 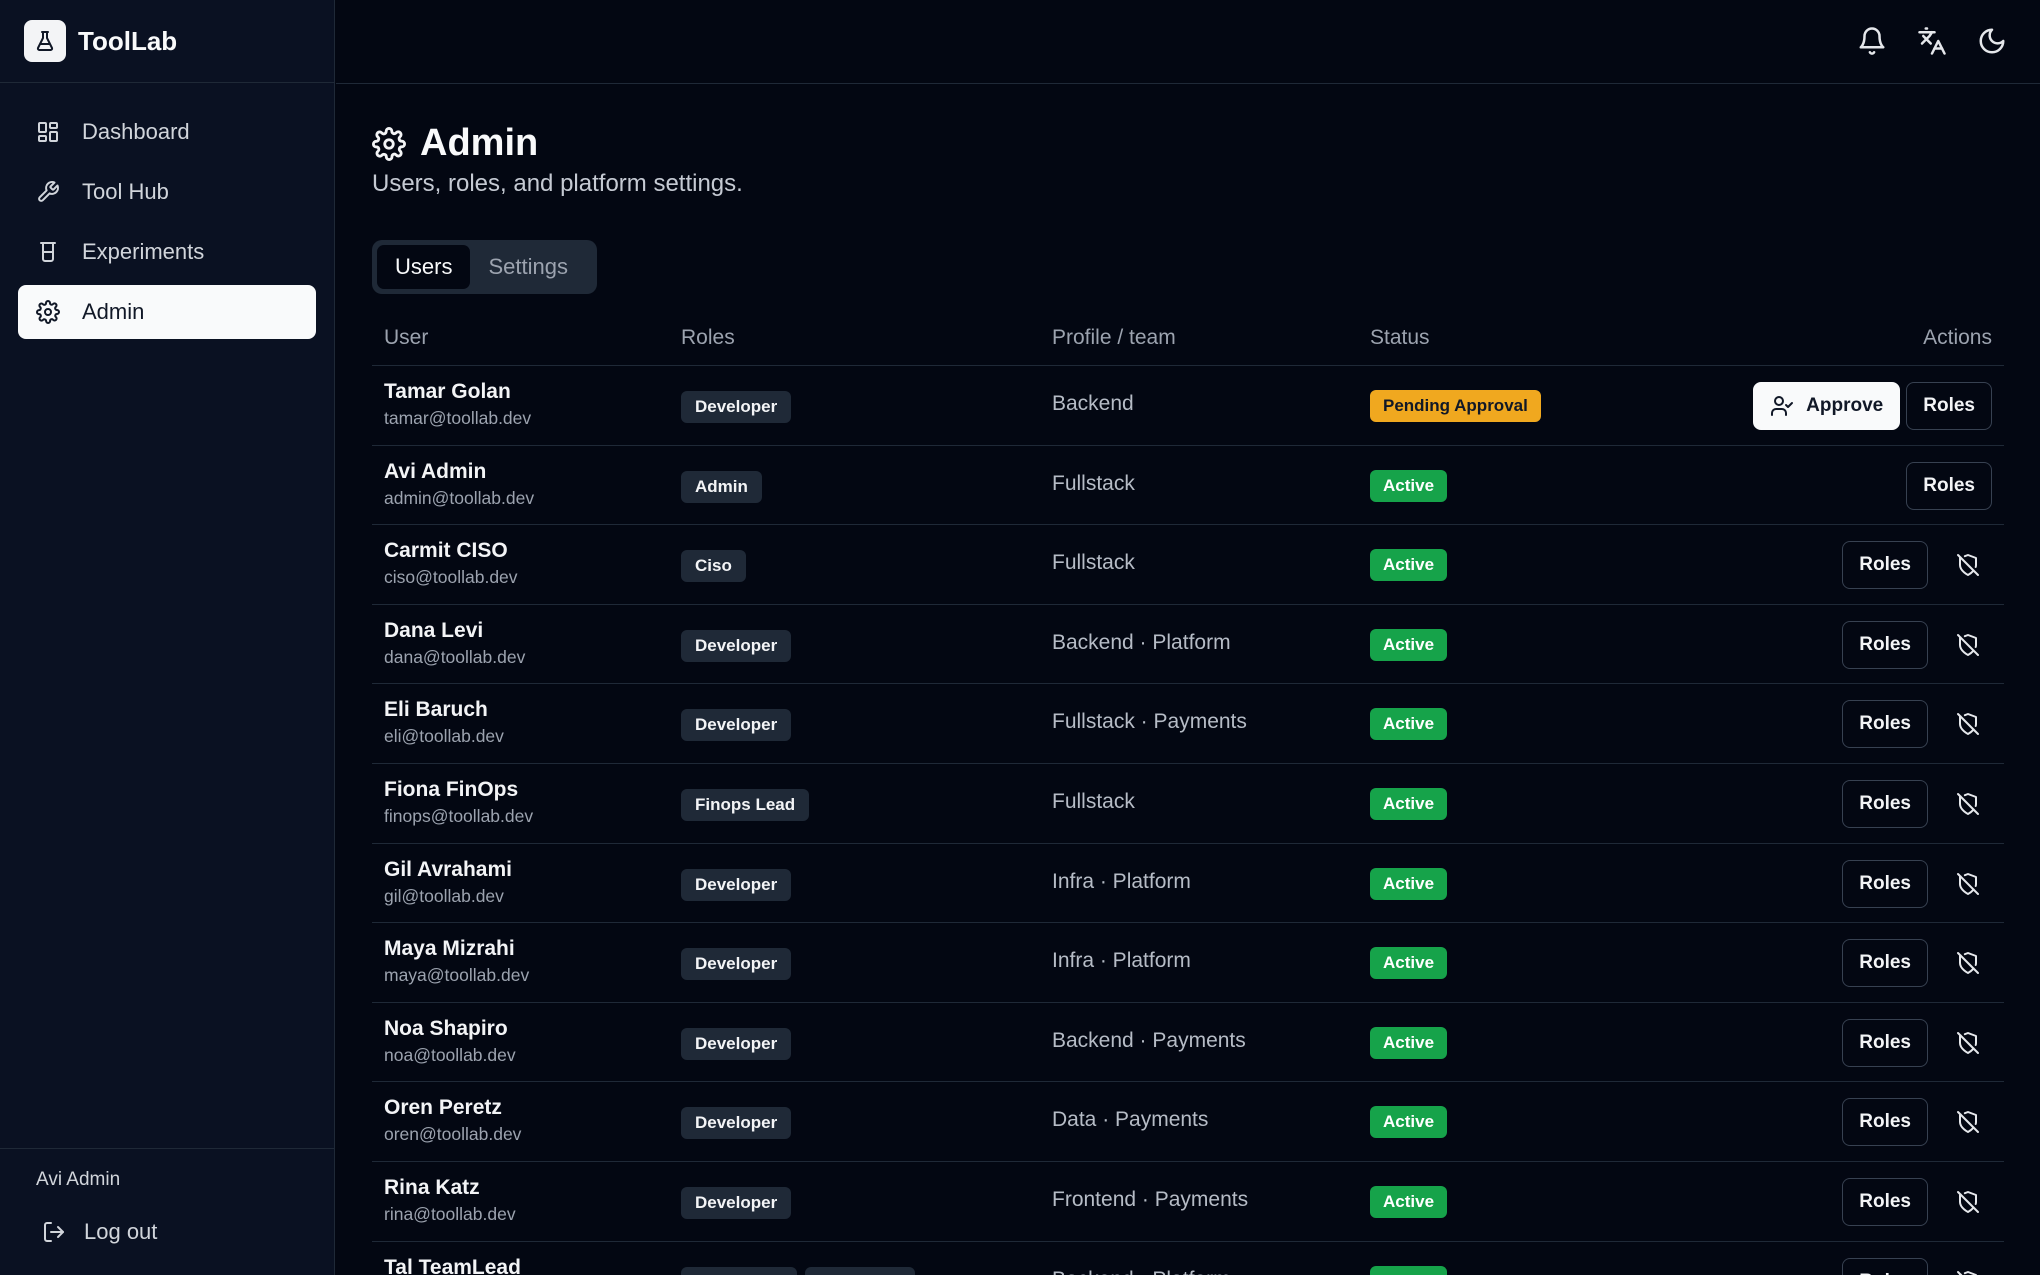 What do you see at coordinates (458, 802) in the screenshot?
I see `user-cell: Fiona FinOps finops@toollab.dev` at bounding box center [458, 802].